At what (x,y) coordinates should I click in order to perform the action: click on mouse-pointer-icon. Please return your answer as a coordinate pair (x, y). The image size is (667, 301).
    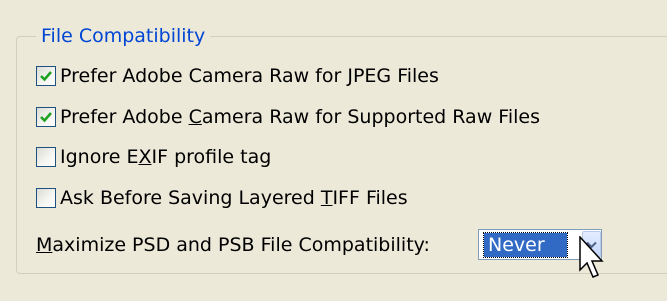
    Looking at the image, I should click on (591, 257).